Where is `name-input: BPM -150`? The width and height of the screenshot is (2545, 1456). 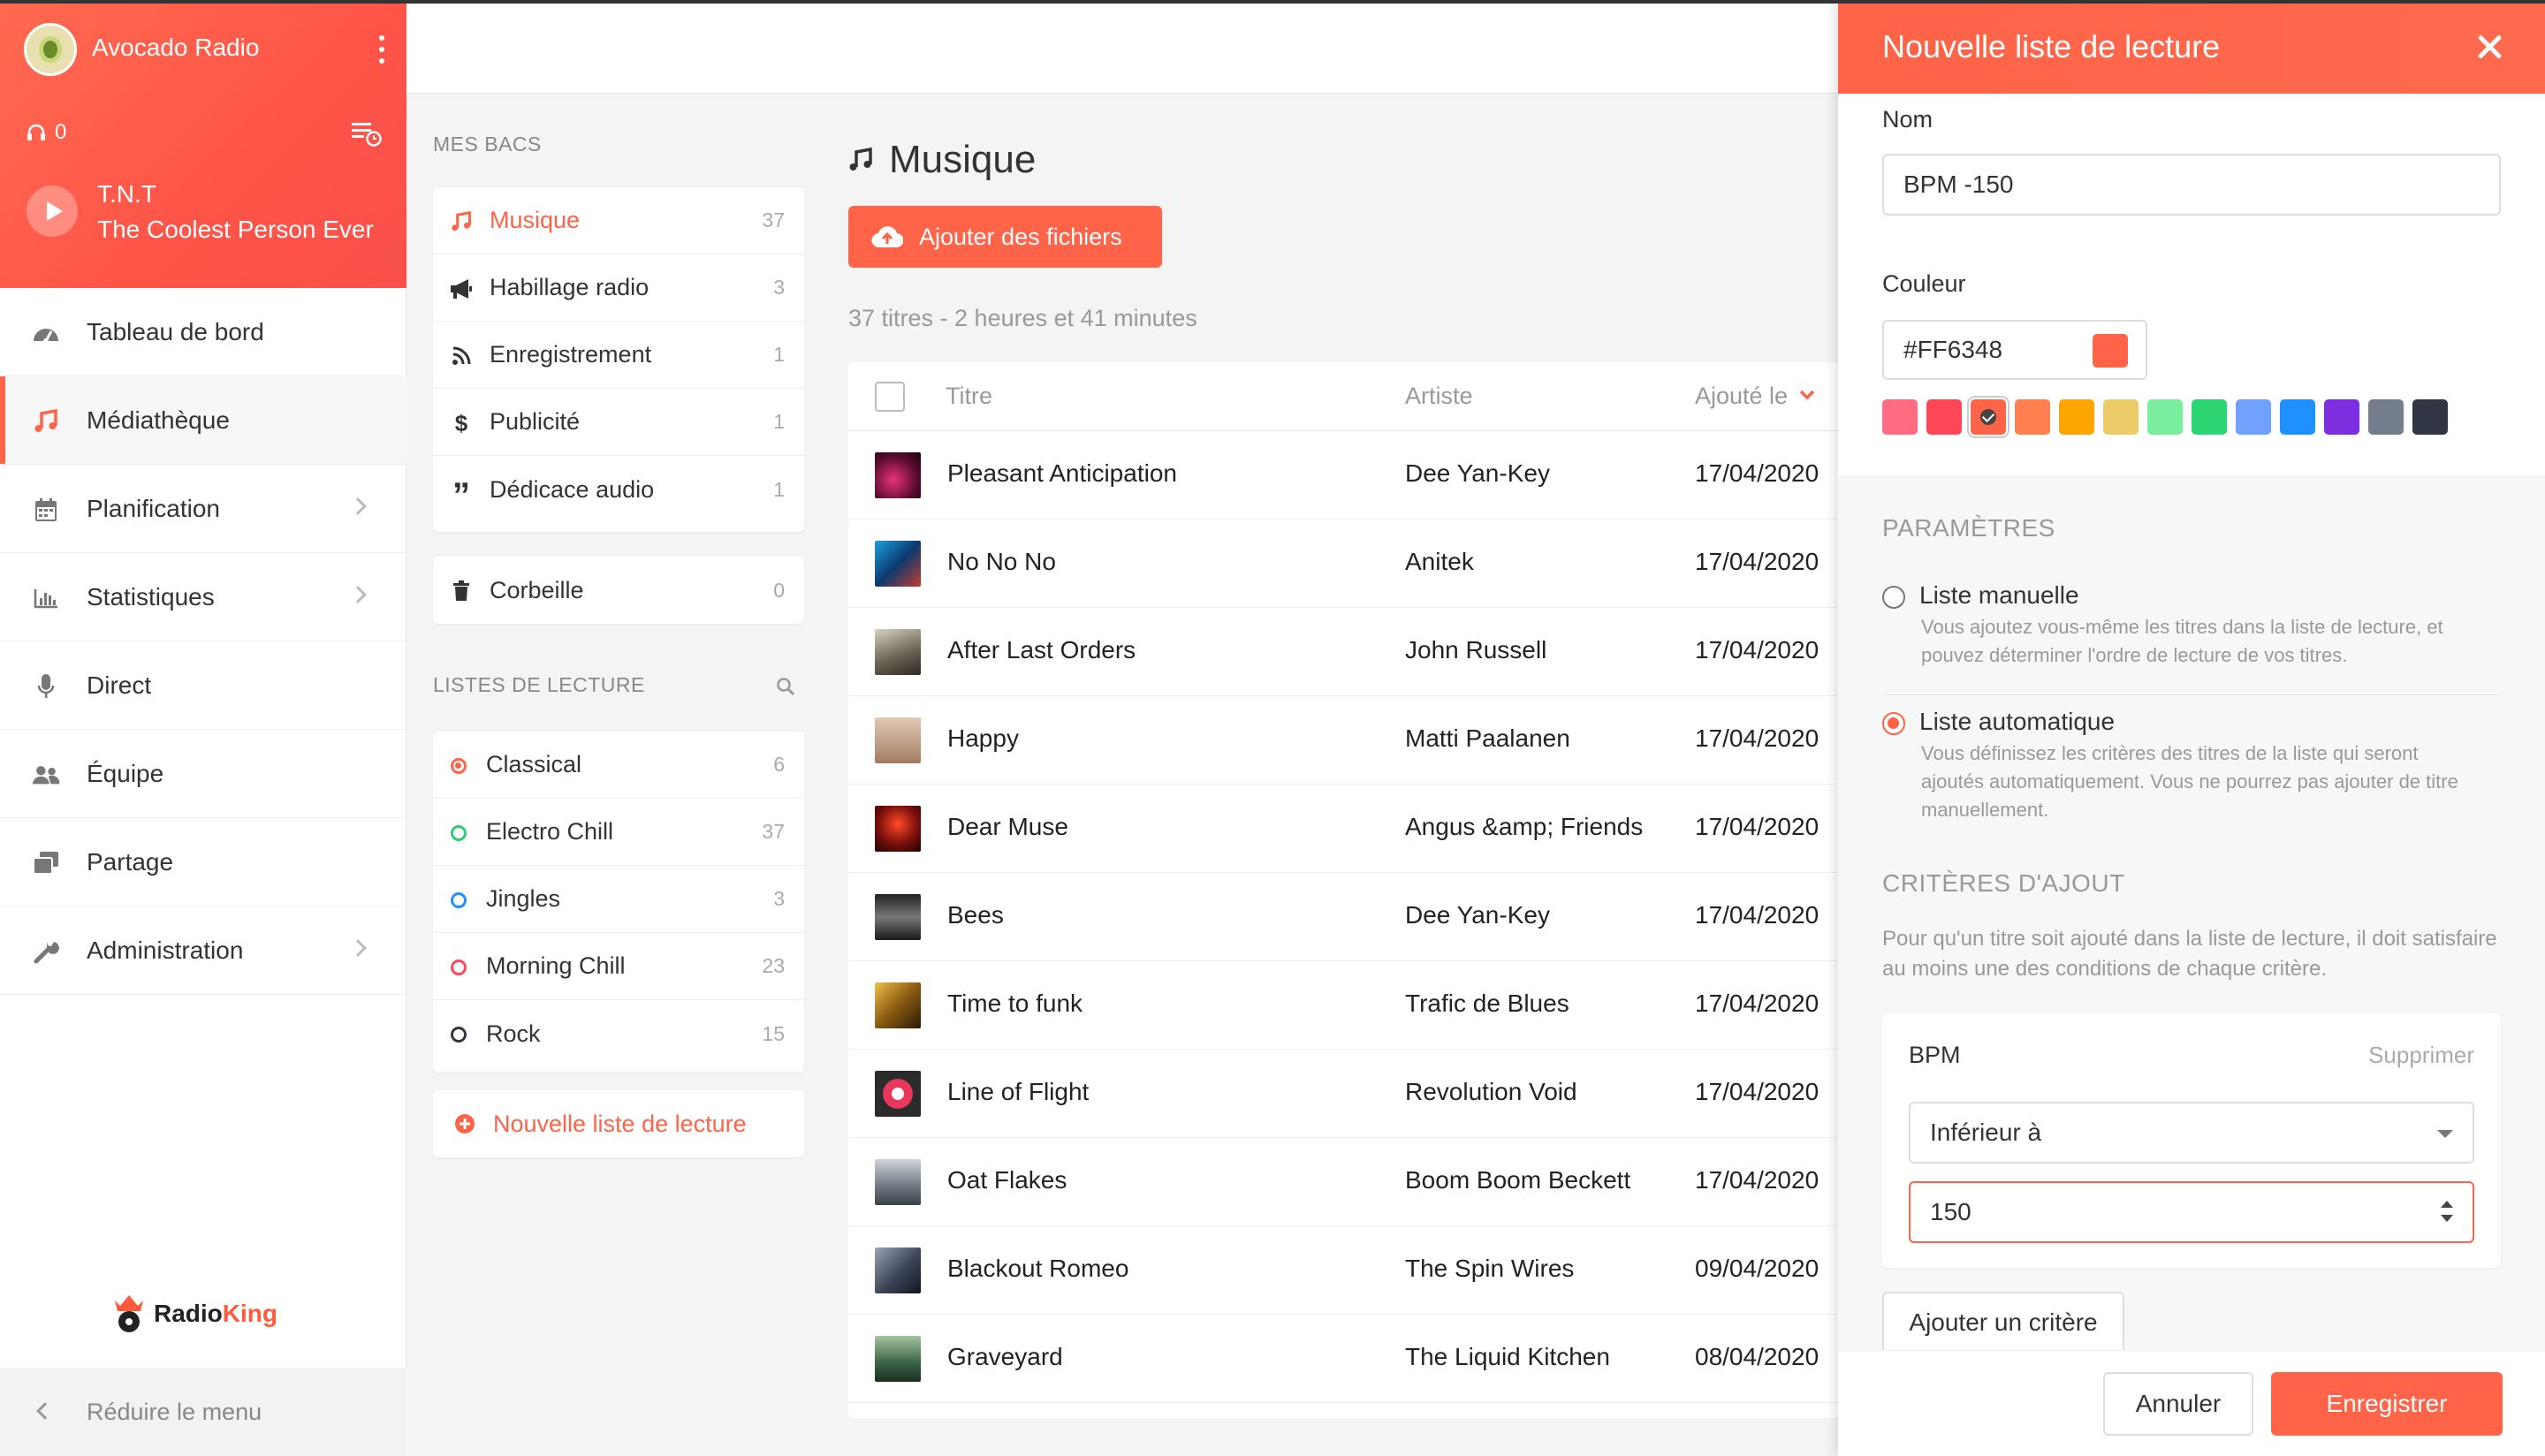
name-input: BPM -150 is located at coordinates (2191, 185).